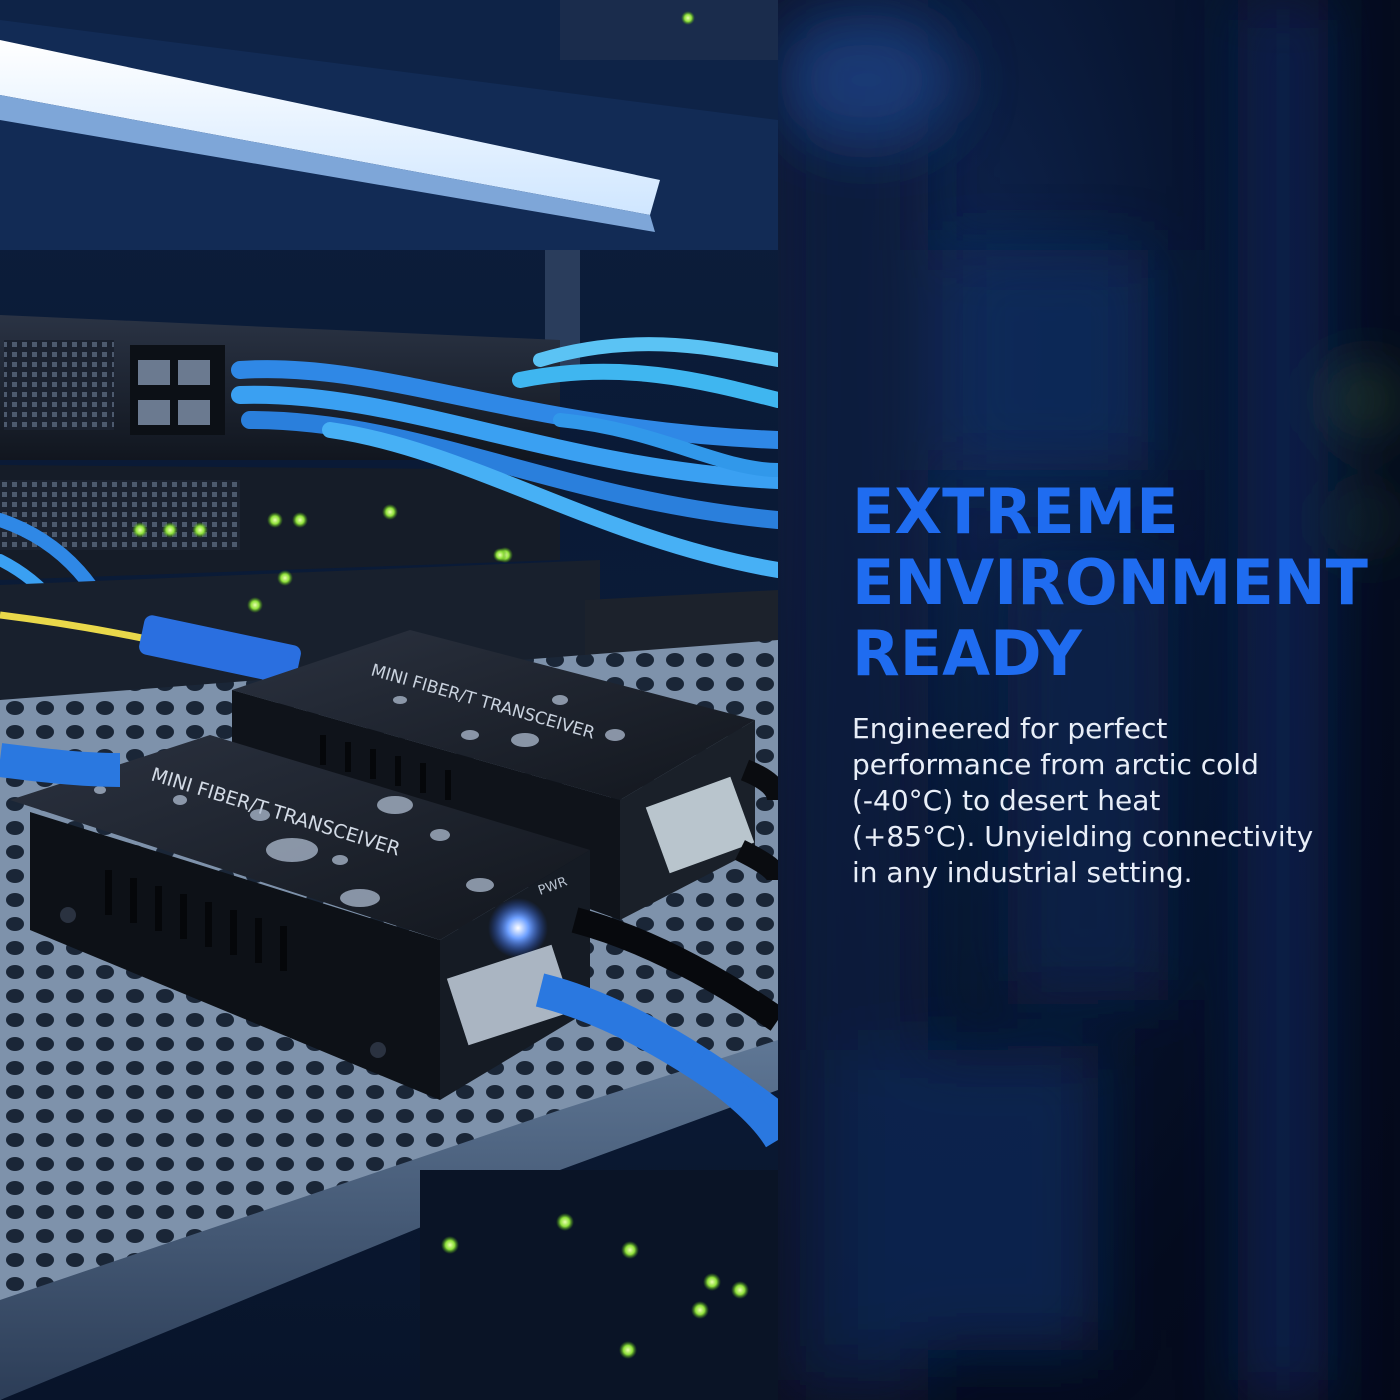  Describe the element at coordinates (1083, 836) in the screenshot. I see `body-line: (+85°C). Unyielding connectivity` at that location.